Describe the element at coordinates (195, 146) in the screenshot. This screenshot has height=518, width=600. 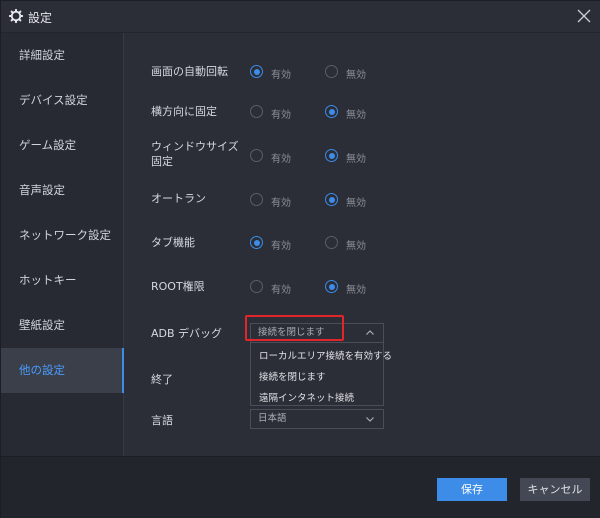
I see `row-label-line-1: ウィンドウサイズ` at that location.